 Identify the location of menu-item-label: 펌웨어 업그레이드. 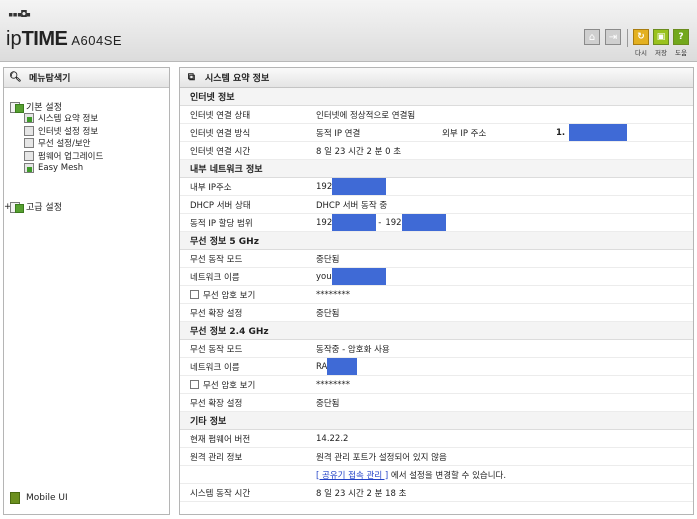
(71, 156).